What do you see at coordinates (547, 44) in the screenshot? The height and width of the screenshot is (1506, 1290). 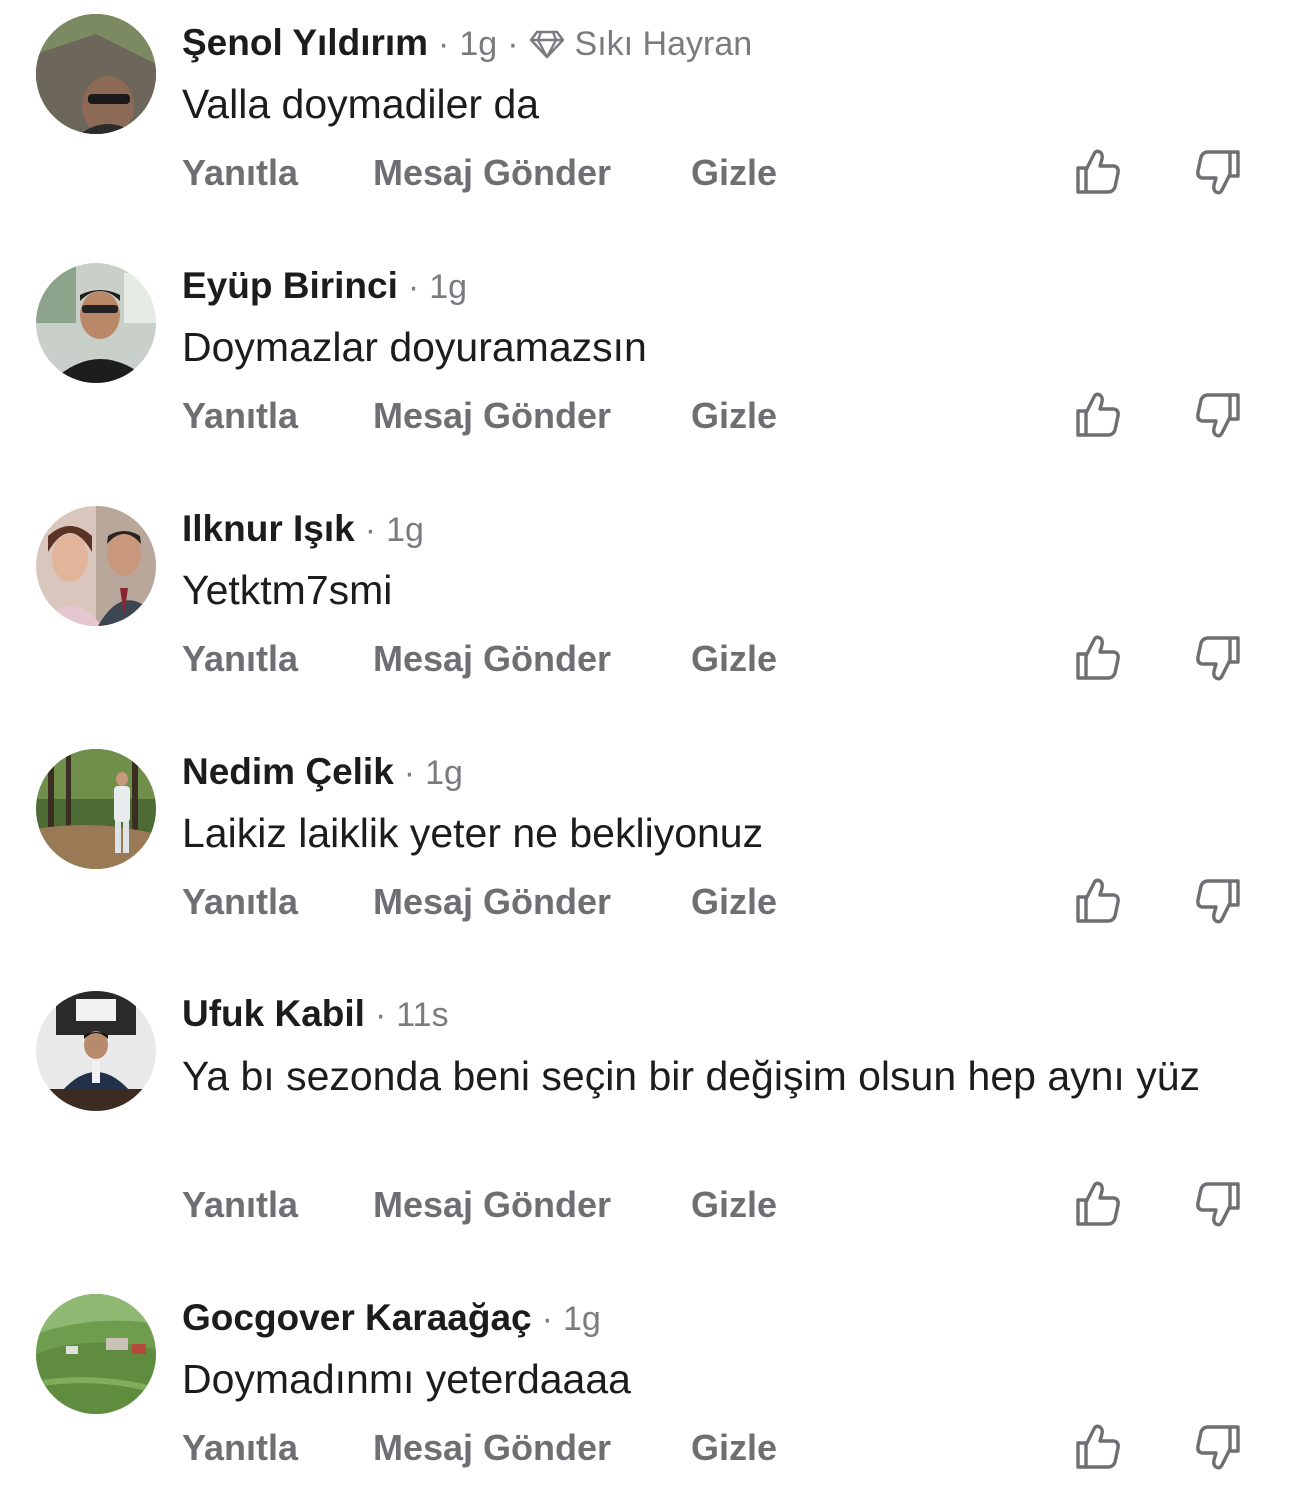 I see `diamond-icon` at bounding box center [547, 44].